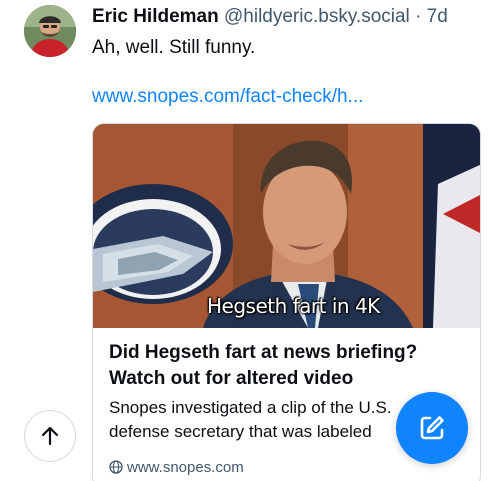 The image size is (500, 481). I want to click on embed-domain-text: www.snopes.com, so click(185, 467).